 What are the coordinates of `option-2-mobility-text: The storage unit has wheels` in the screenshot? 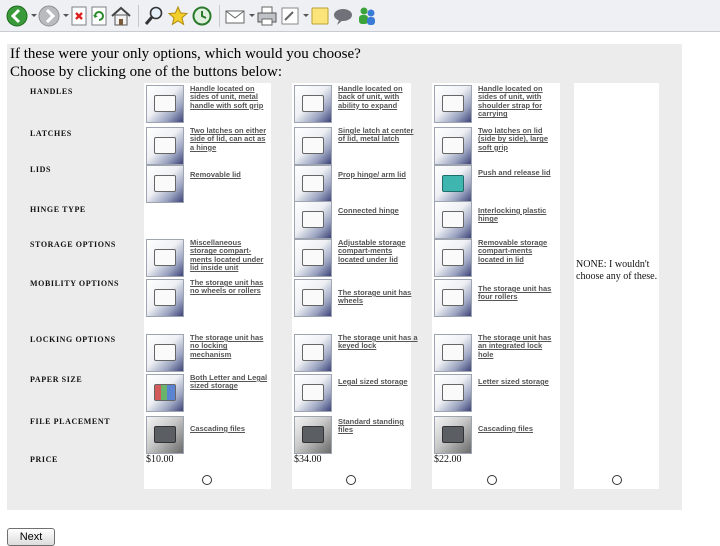 It's located at (375, 297).